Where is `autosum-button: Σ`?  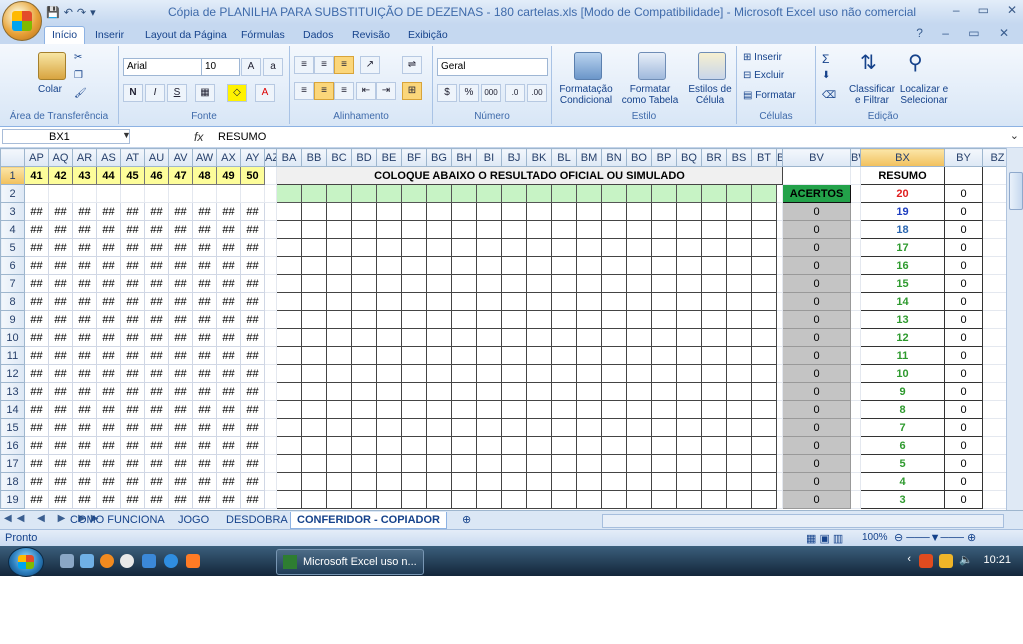 autosum-button: Σ is located at coordinates (825, 59).